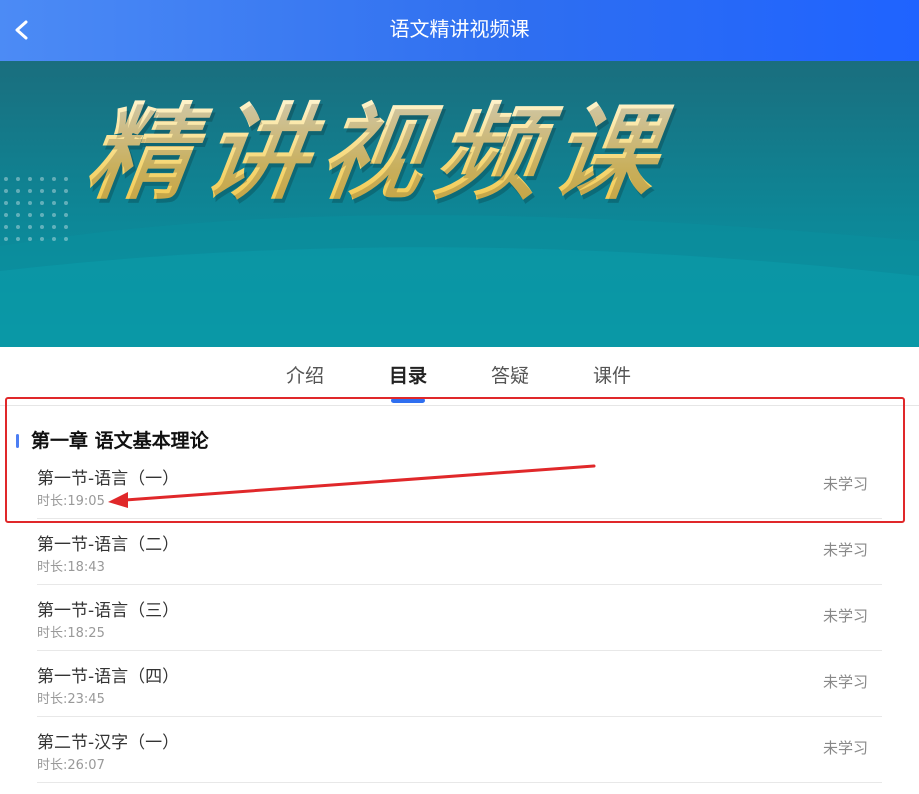 Image resolution: width=919 pixels, height=794 pixels. What do you see at coordinates (378, 153) in the screenshot?
I see `banner-title: 精讲视频课` at bounding box center [378, 153].